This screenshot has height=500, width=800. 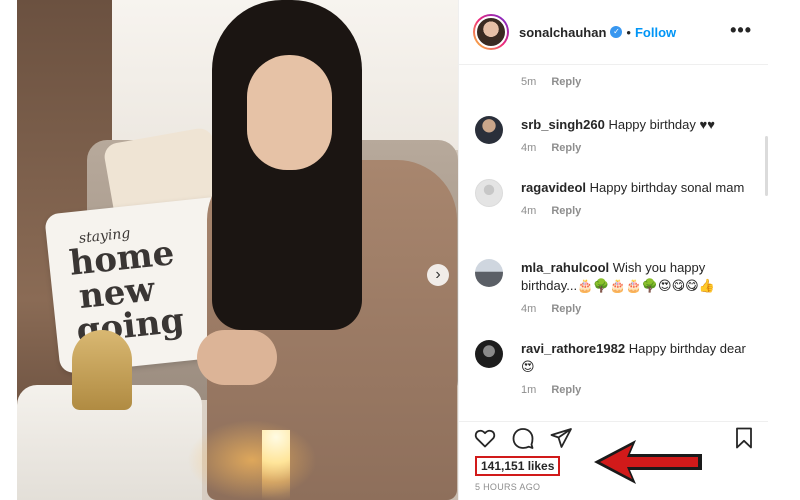 I want to click on comment-time: 1m, so click(x=529, y=390).